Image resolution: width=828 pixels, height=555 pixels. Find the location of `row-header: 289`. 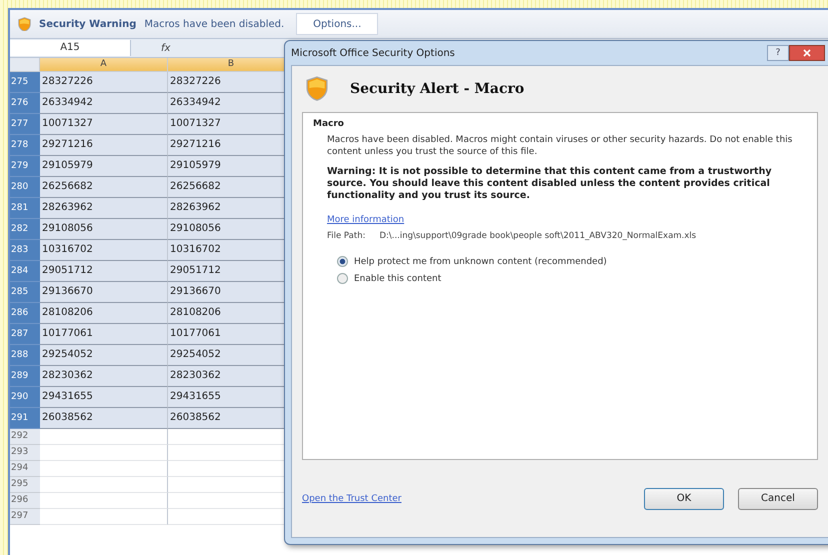

row-header: 289 is located at coordinates (25, 376).